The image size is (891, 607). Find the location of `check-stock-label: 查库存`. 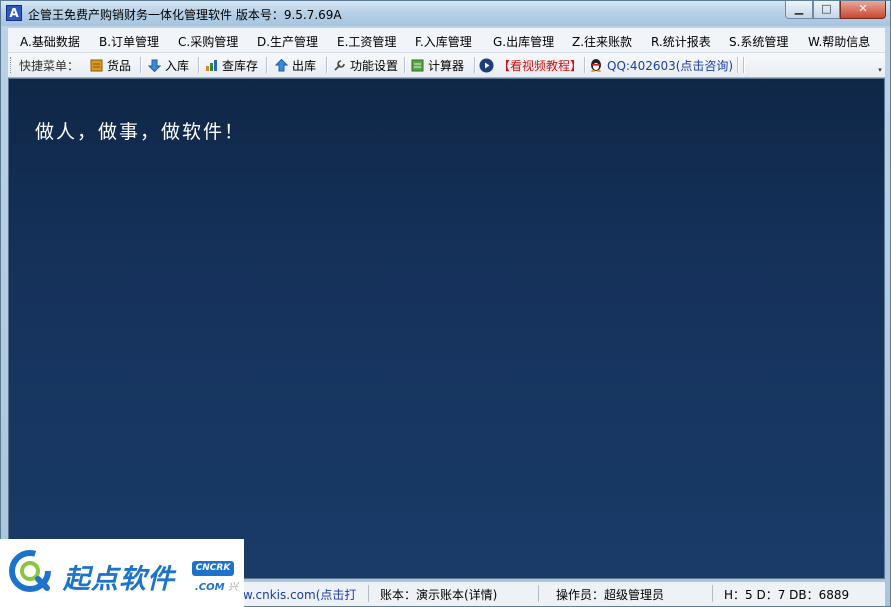

check-stock-label: 查库存 is located at coordinates (240, 65).